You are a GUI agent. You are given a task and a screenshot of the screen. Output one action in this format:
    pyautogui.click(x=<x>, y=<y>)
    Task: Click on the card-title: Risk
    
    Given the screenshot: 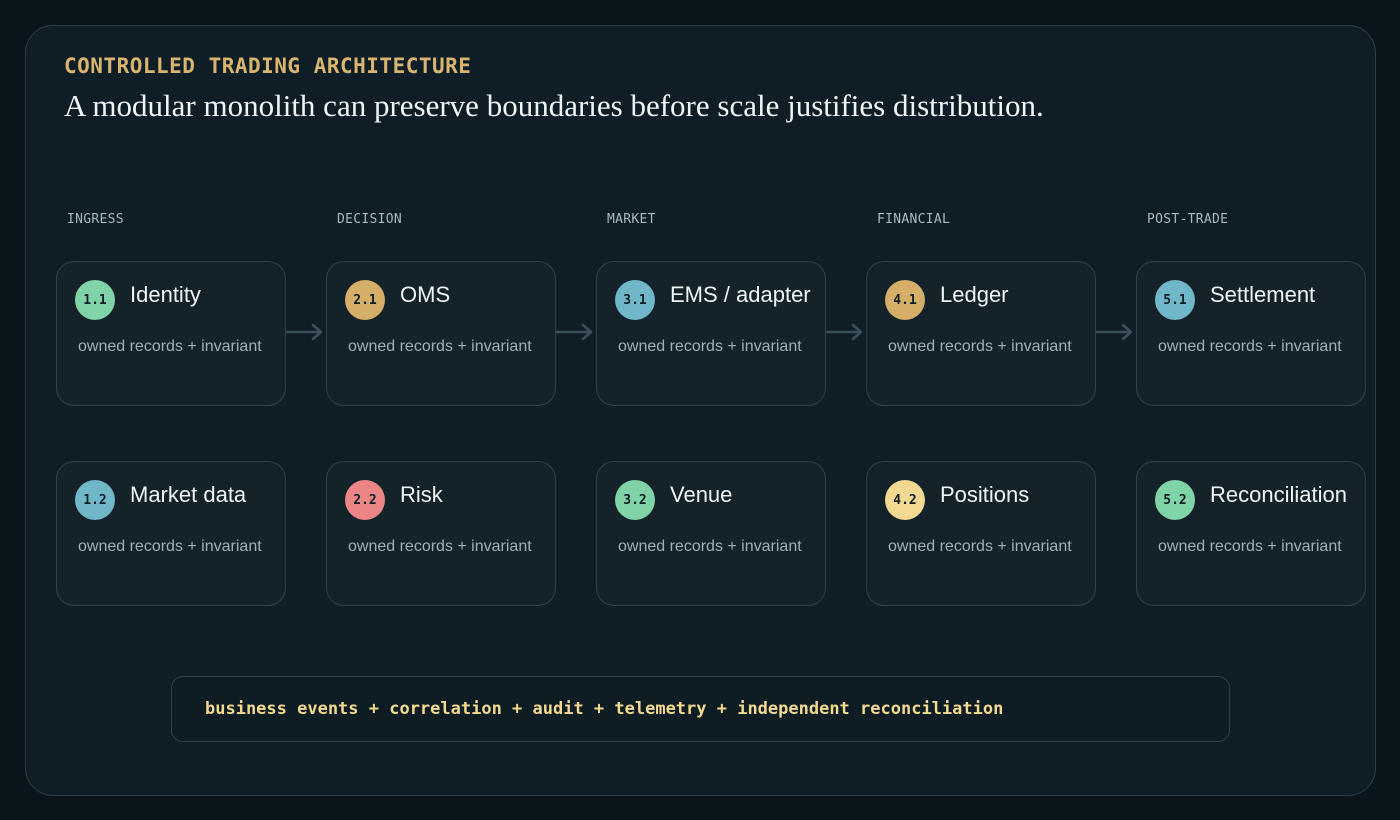 What is the action you would take?
    pyautogui.click(x=421, y=494)
    